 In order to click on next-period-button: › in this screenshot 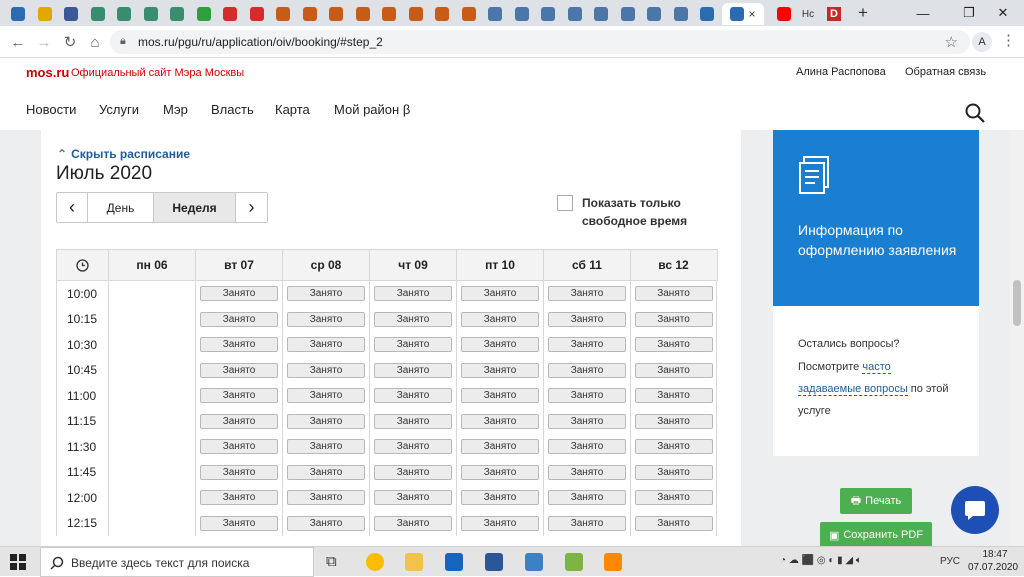, I will do `click(251, 207)`.